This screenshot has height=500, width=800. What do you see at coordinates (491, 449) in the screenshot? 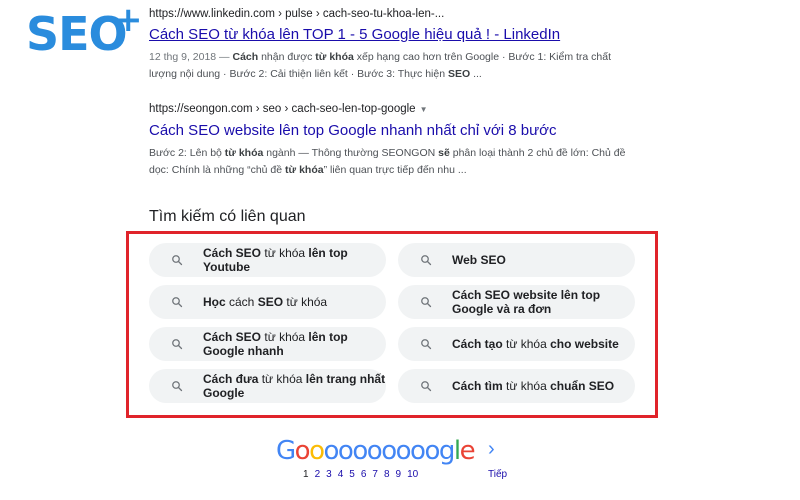
I see `next-page-arrow-icon: ›` at bounding box center [491, 449].